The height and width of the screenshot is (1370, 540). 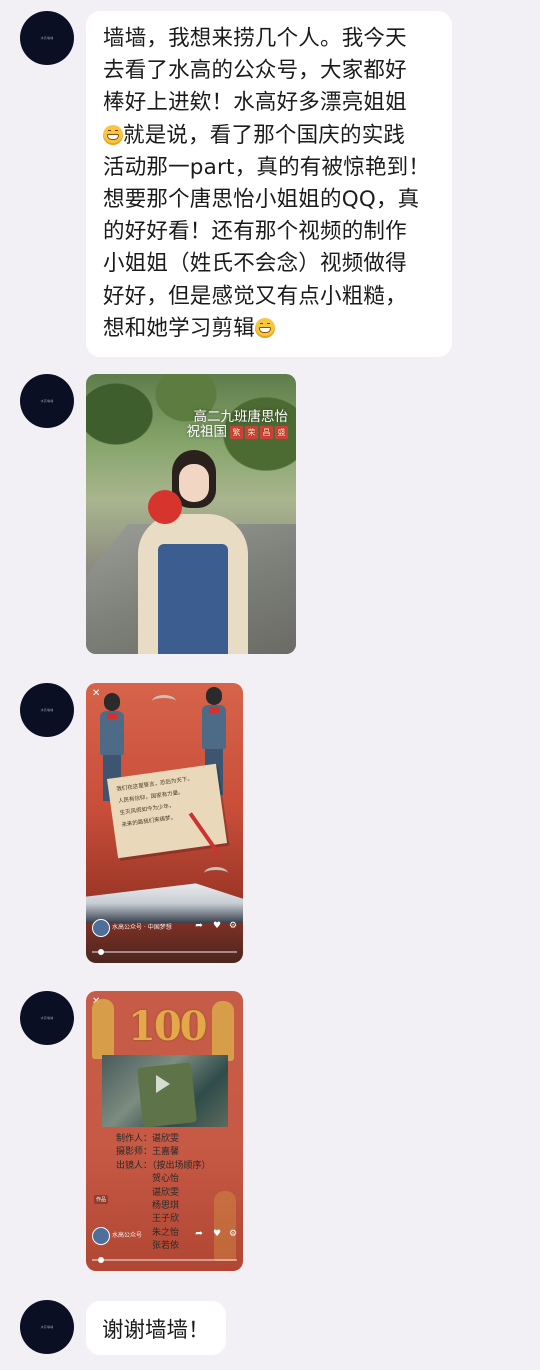 What do you see at coordinates (166, 1179) in the screenshot?
I see `credit-line: 贺心怡` at bounding box center [166, 1179].